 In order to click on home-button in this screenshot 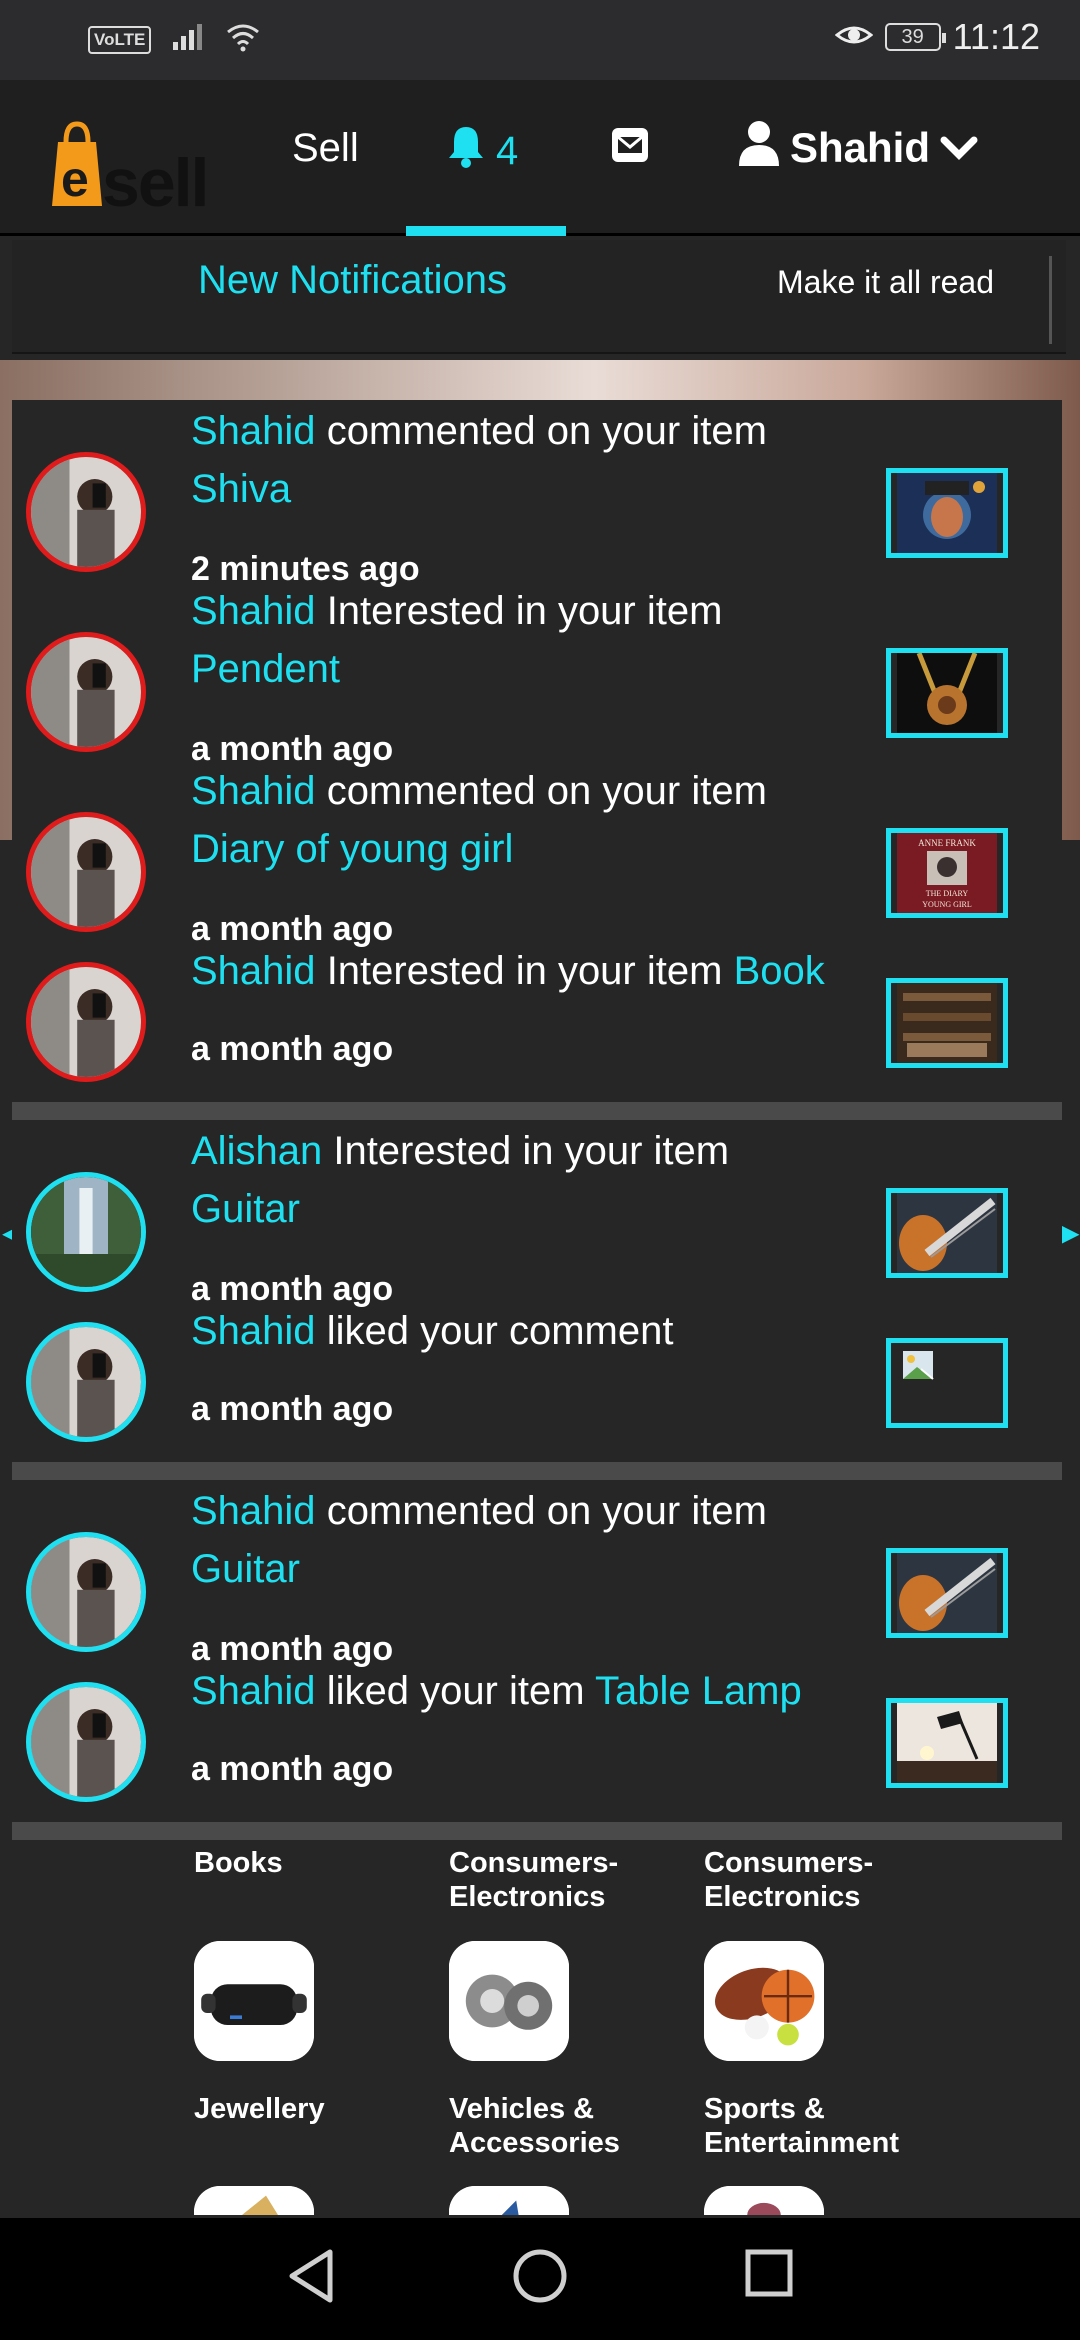, I will do `click(540, 2278)`.